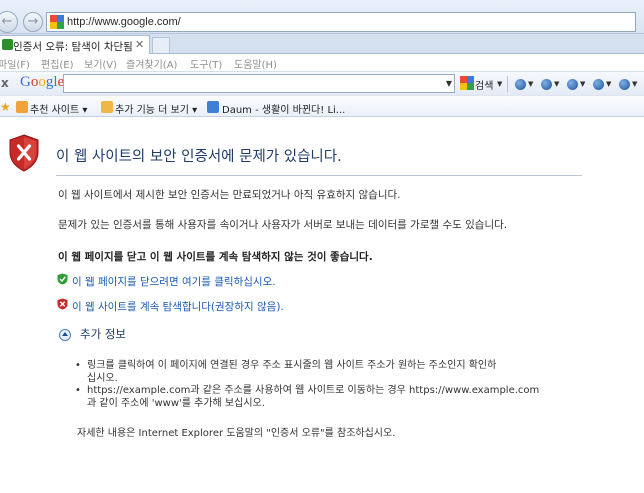 The width and height of the screenshot is (644, 493). Describe the element at coordinates (322, 44) in the screenshot. I see `tab-row: 인증서 오류: 탐색이 차단됨 ✕` at that location.